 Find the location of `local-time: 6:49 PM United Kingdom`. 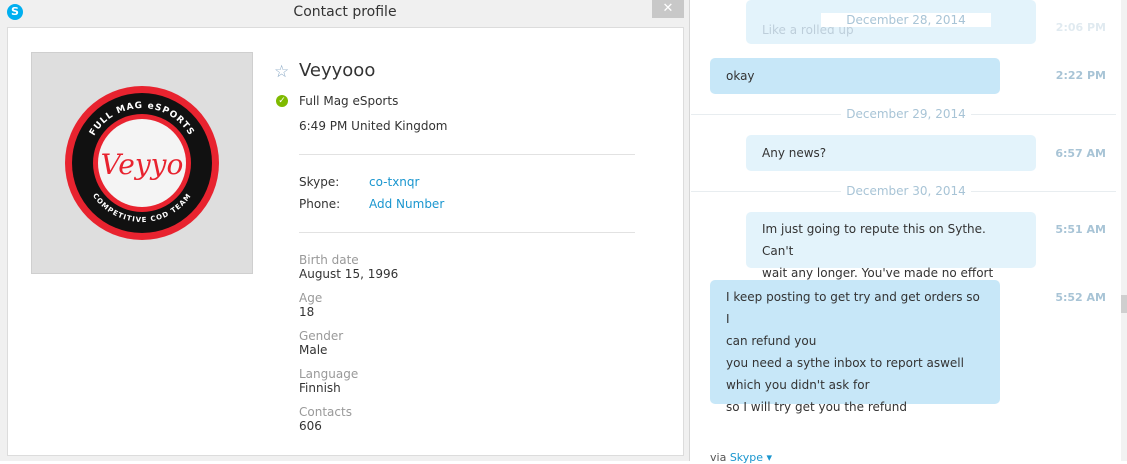

local-time: 6:49 PM United Kingdom is located at coordinates (373, 126).